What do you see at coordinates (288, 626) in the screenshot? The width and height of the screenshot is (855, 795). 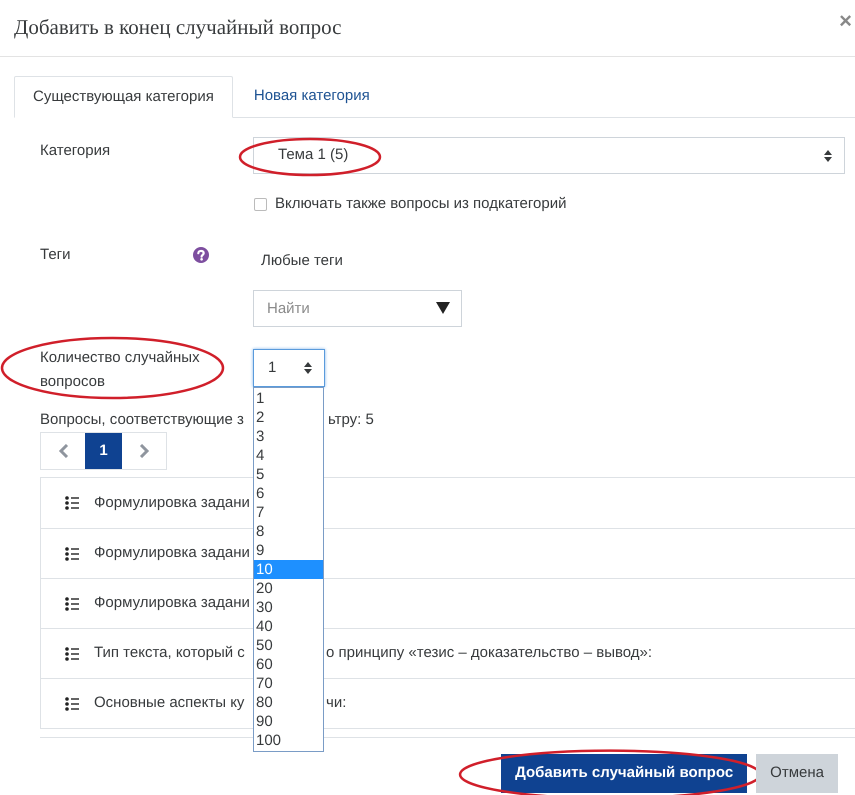 I see `option: 40` at bounding box center [288, 626].